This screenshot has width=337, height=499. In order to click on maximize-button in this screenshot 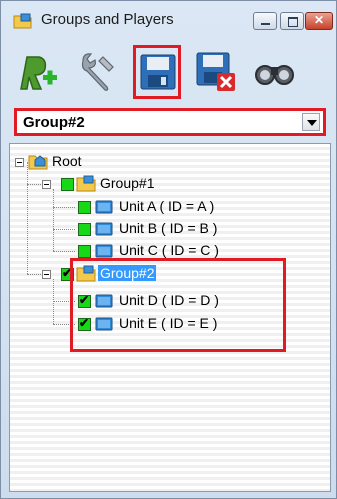, I will do `click(292, 21)`.